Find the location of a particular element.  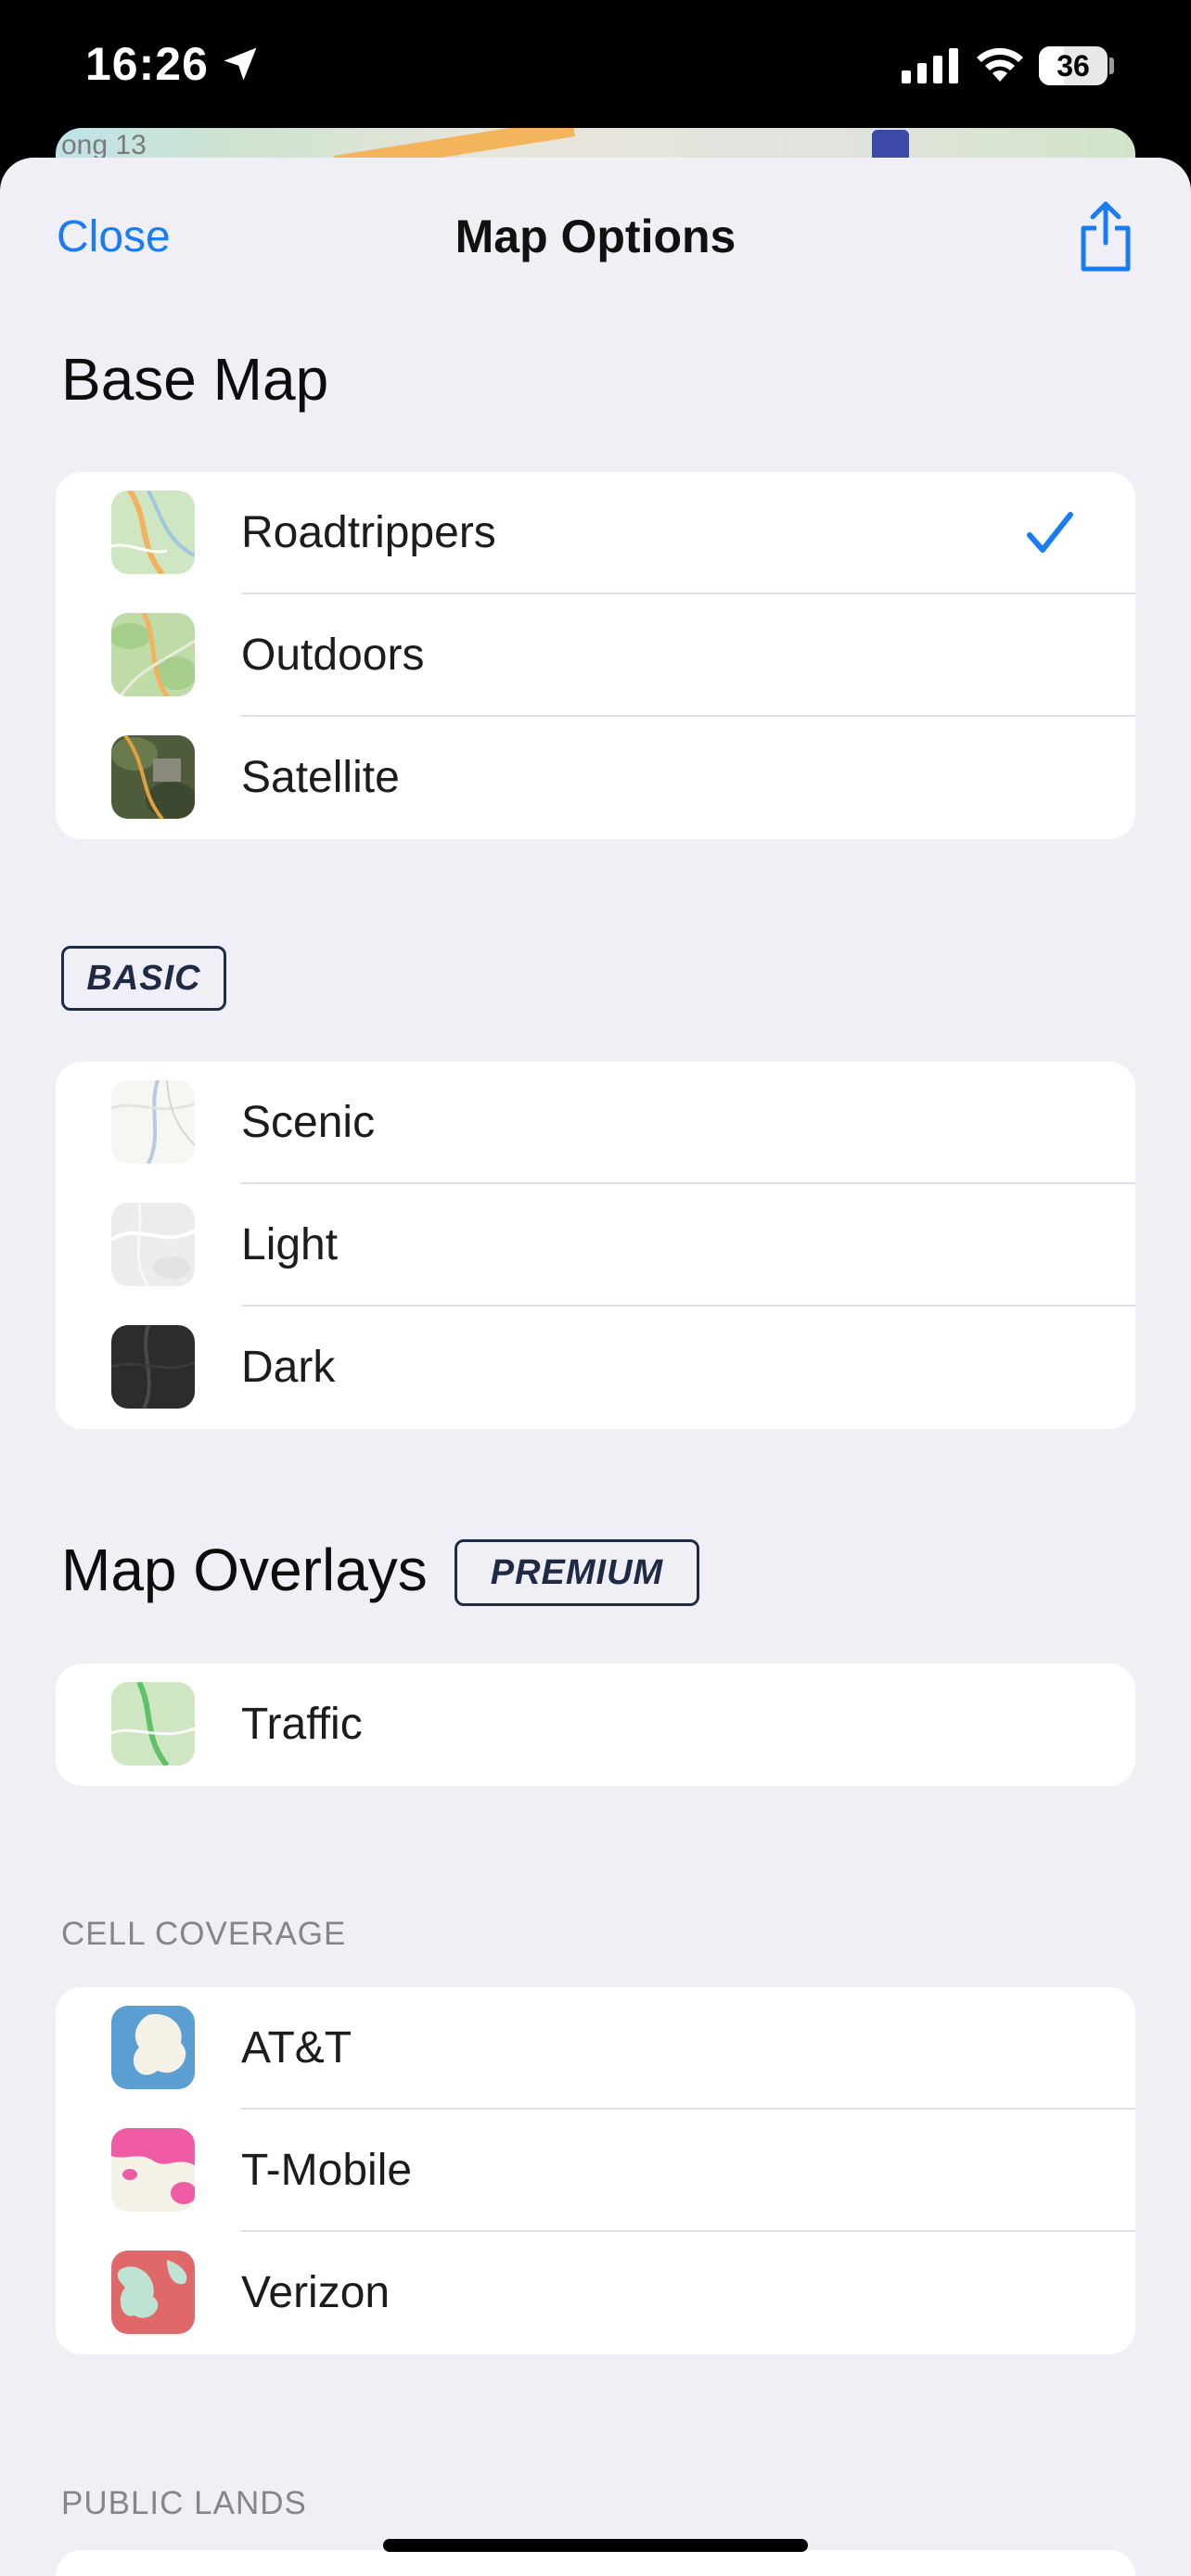

share-icon is located at coordinates (1105, 237).